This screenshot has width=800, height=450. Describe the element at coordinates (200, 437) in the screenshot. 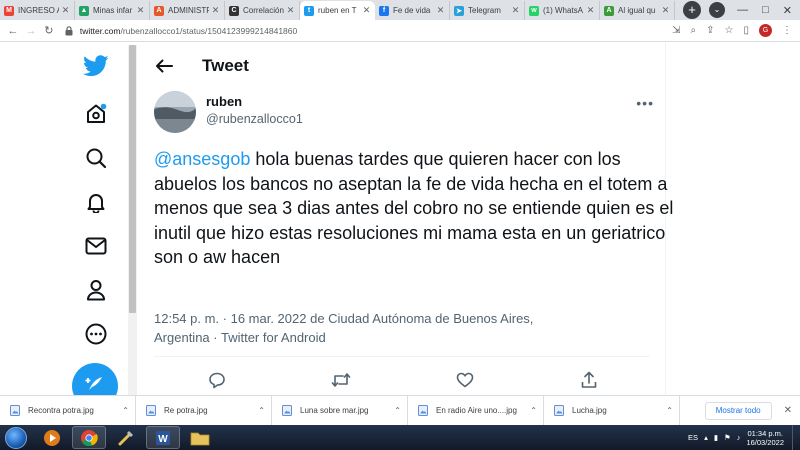

I see `taskbar-explorer` at that location.